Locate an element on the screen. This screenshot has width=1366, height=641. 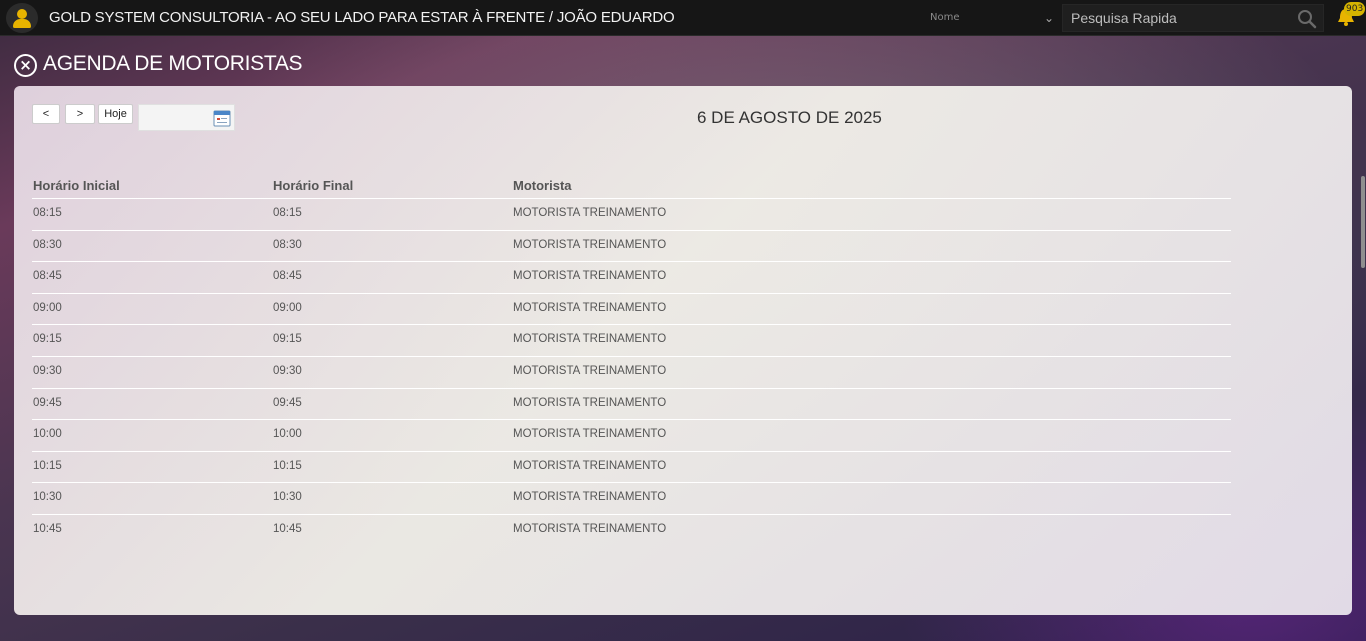
column-header-driver: Motorista is located at coordinates (542, 185).